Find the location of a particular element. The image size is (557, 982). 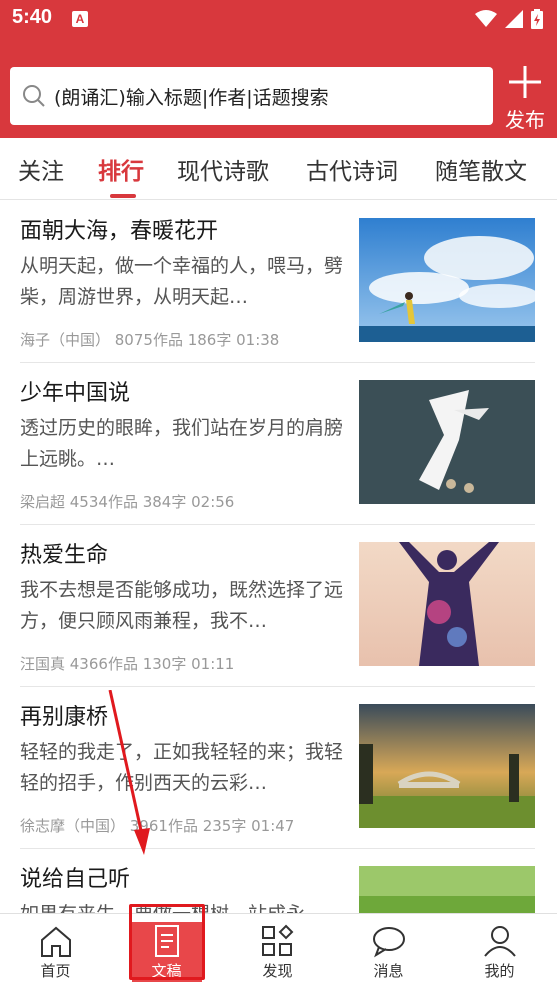

category-tabs: 关注 排行 现代诗歌 古代诗词 随笔散文 is located at coordinates (278, 169).